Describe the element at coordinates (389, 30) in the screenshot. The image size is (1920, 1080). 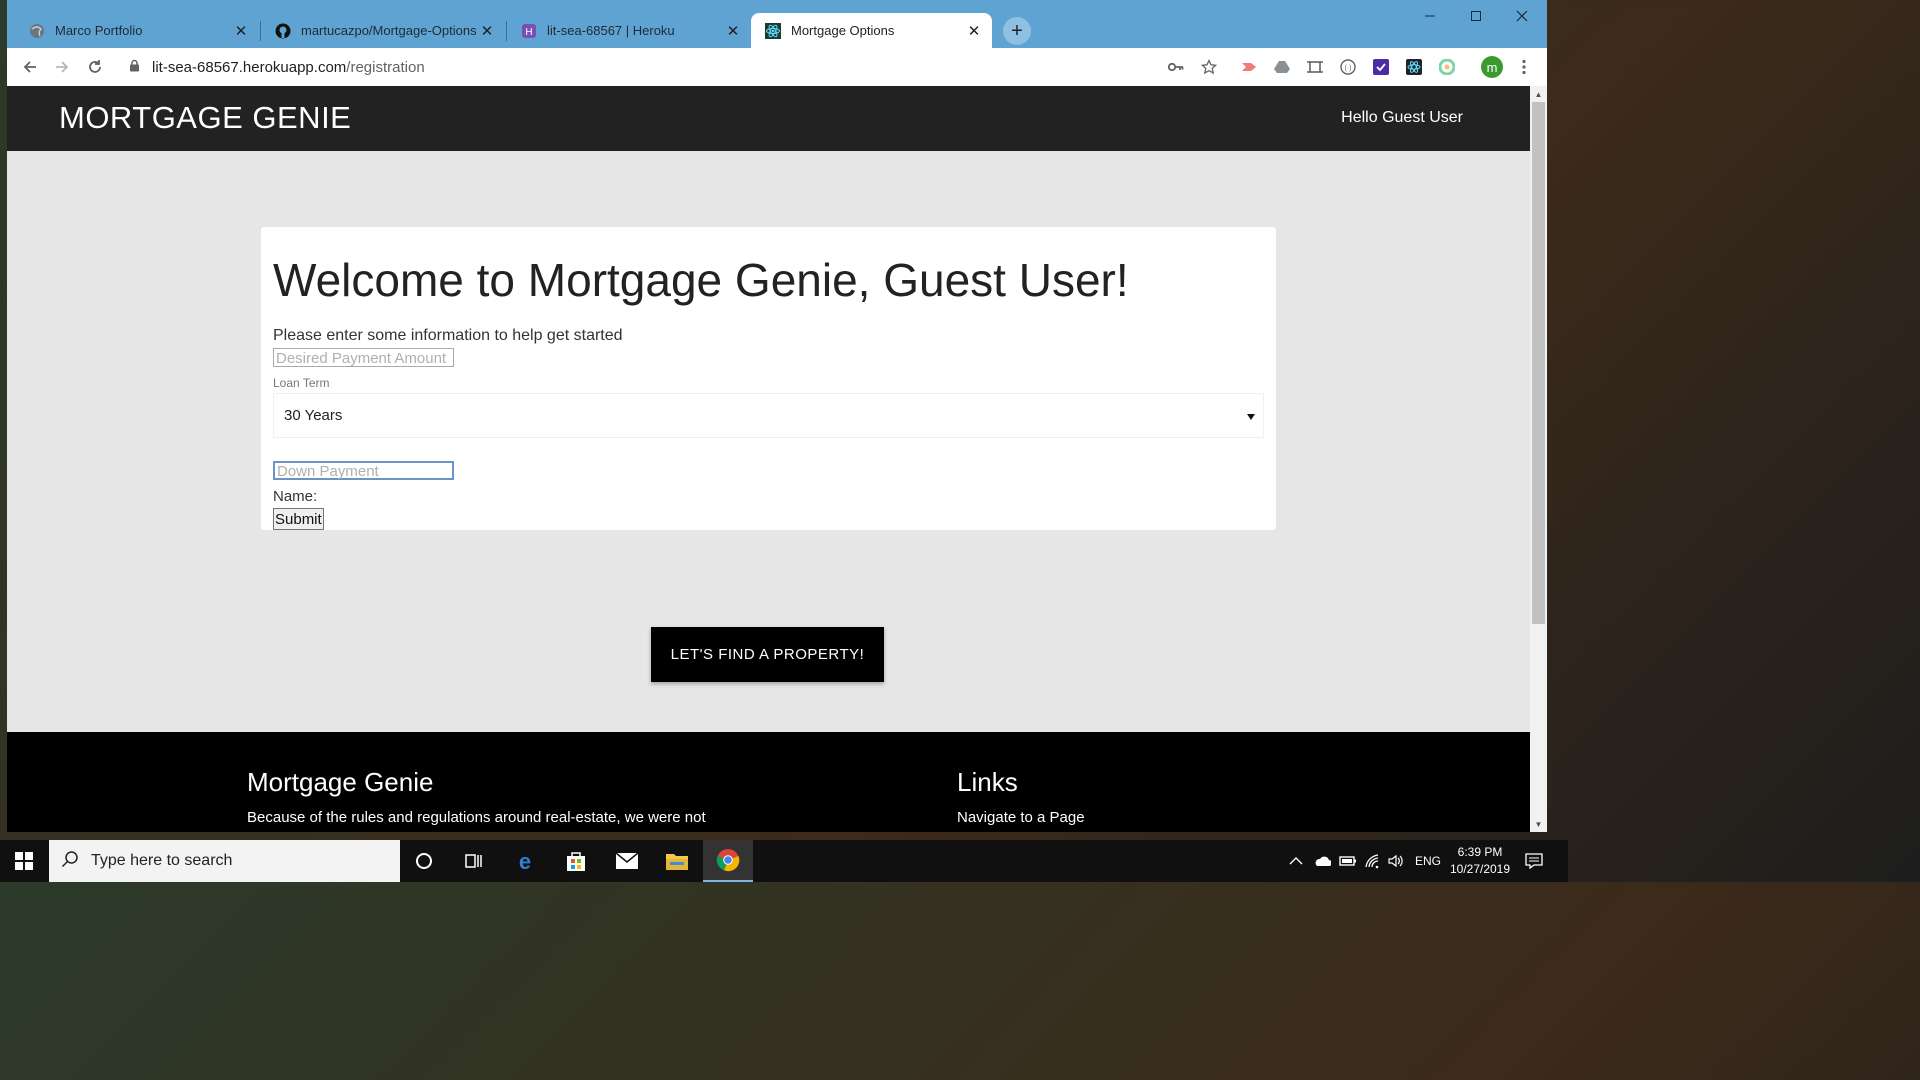
I see `tab-title: martucazpo/Mortgage-Options` at that location.